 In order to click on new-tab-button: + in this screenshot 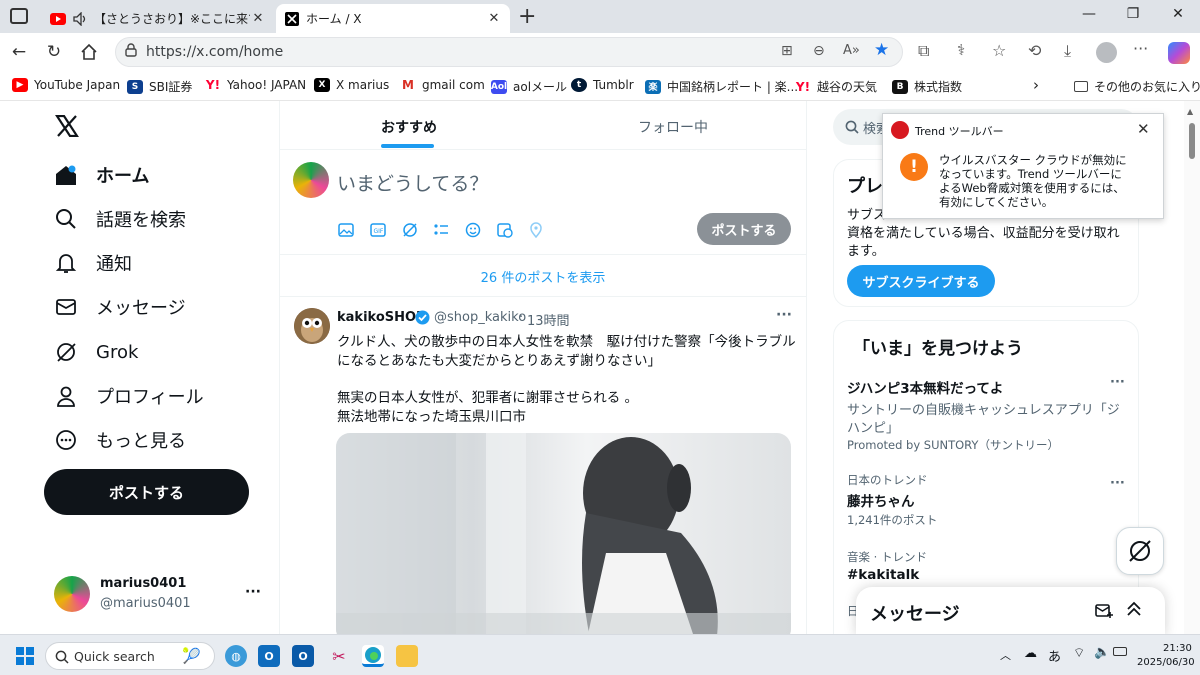, I will do `click(527, 16)`.